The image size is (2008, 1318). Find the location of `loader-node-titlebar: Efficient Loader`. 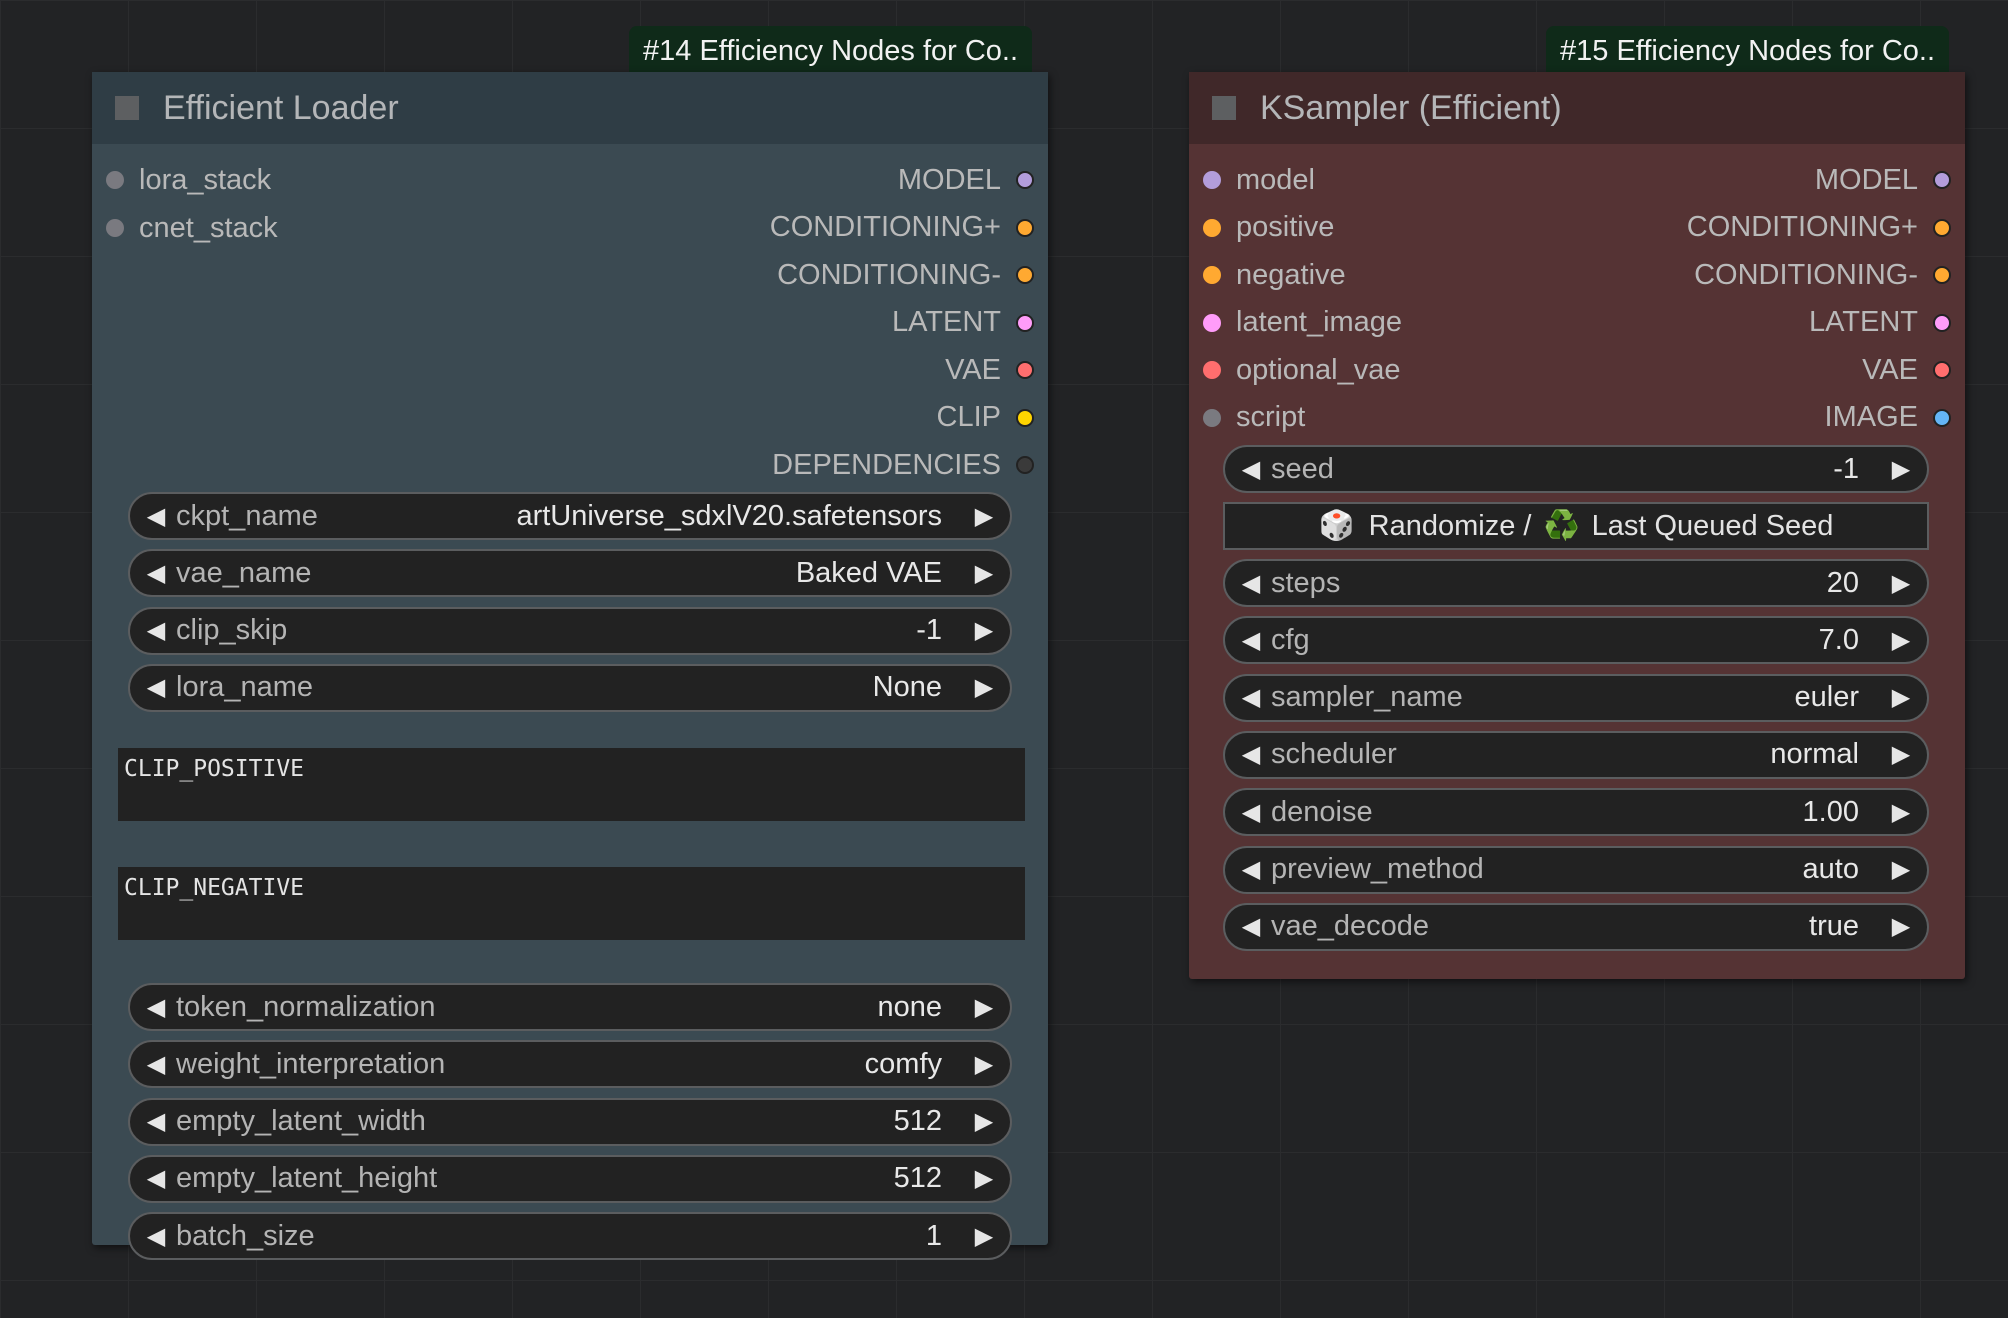

loader-node-titlebar: Efficient Loader is located at coordinates (570, 108).